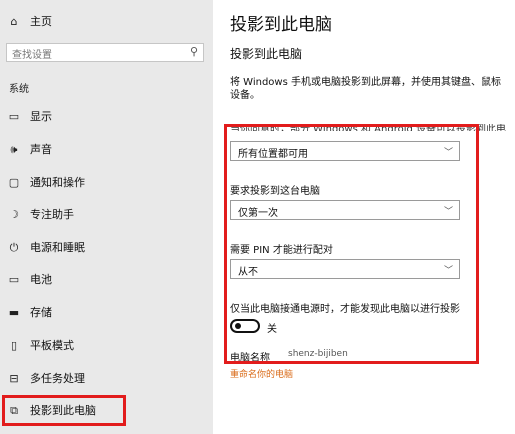  What do you see at coordinates (41, 116) in the screenshot?
I see `sidebar-item-label: 显示` at bounding box center [41, 116].